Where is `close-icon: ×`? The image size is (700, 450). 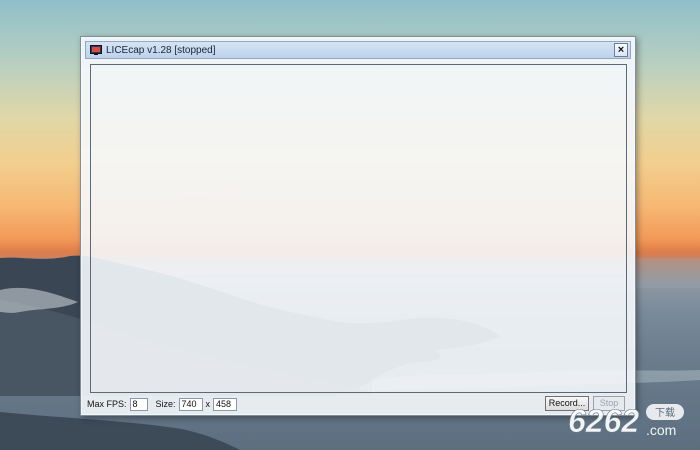 close-icon: × is located at coordinates (621, 49).